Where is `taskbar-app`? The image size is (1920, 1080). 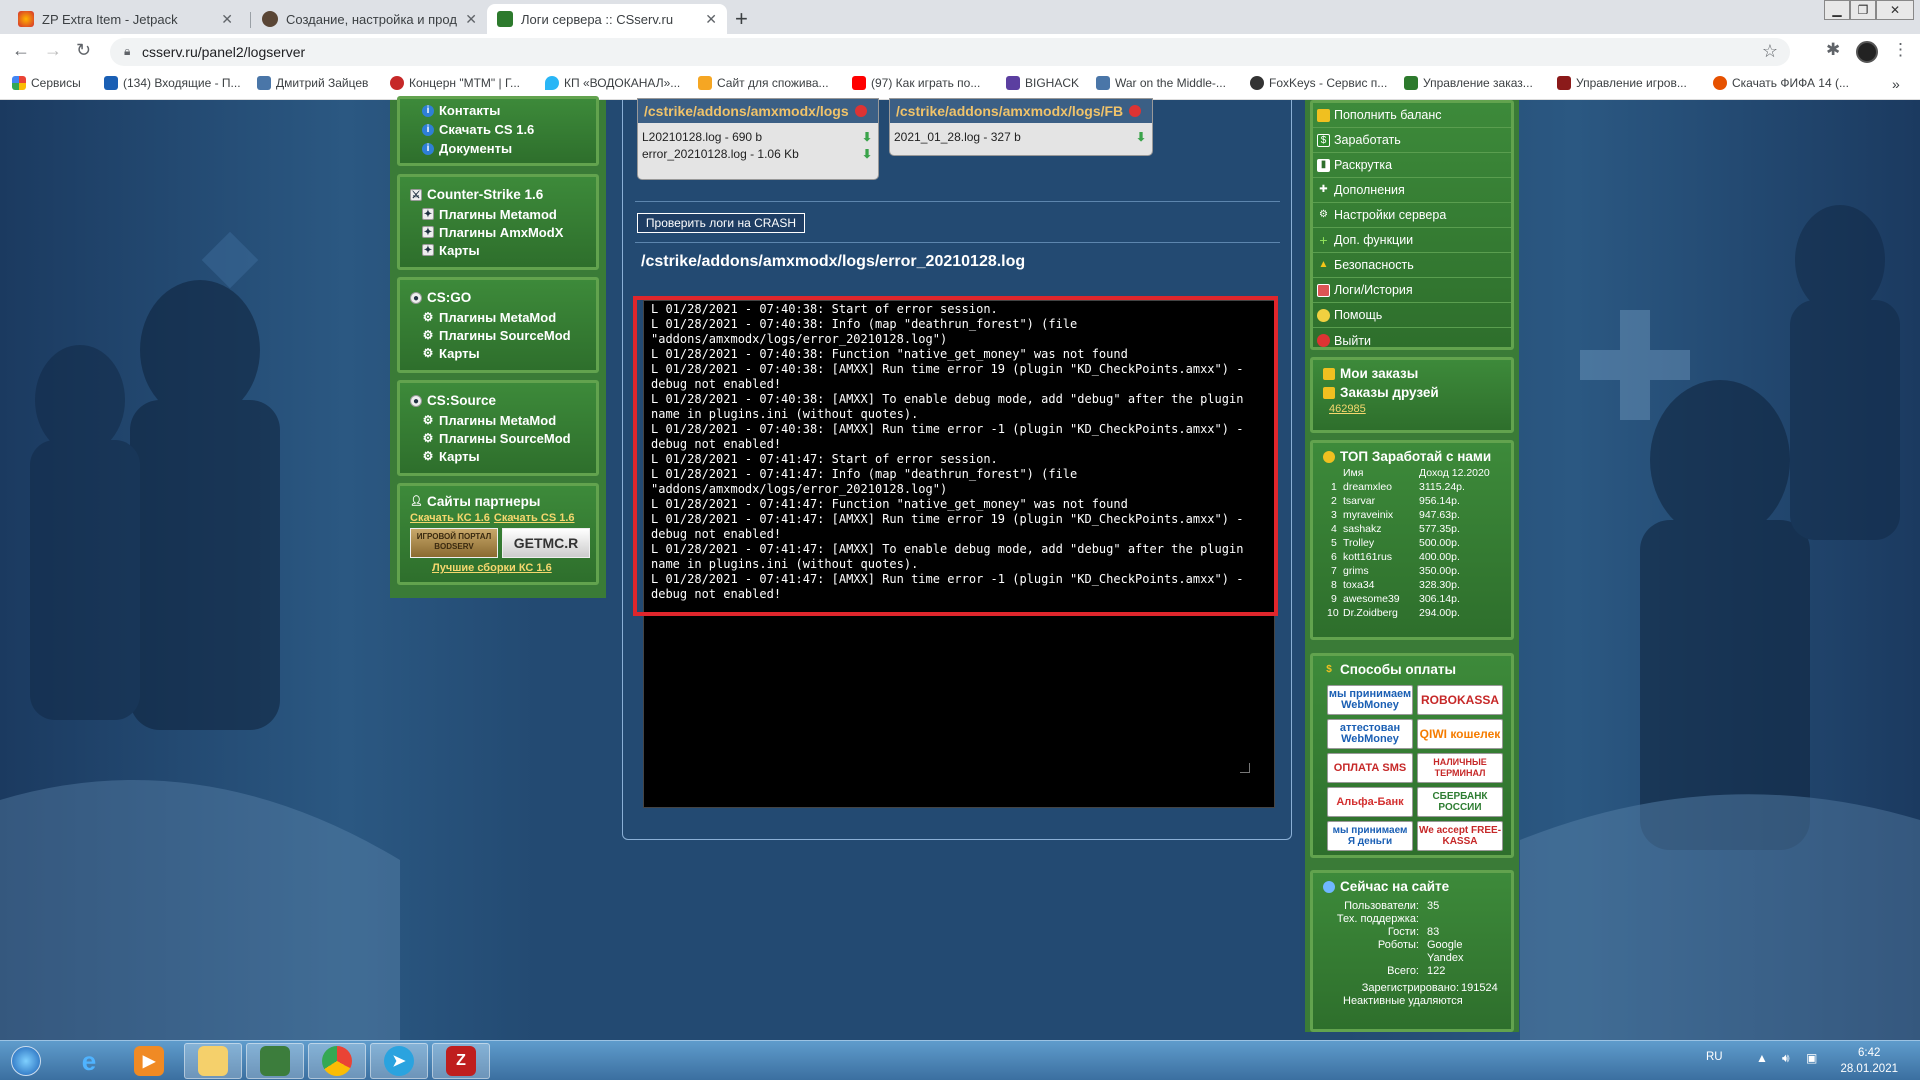 taskbar-app is located at coordinates (275, 1061).